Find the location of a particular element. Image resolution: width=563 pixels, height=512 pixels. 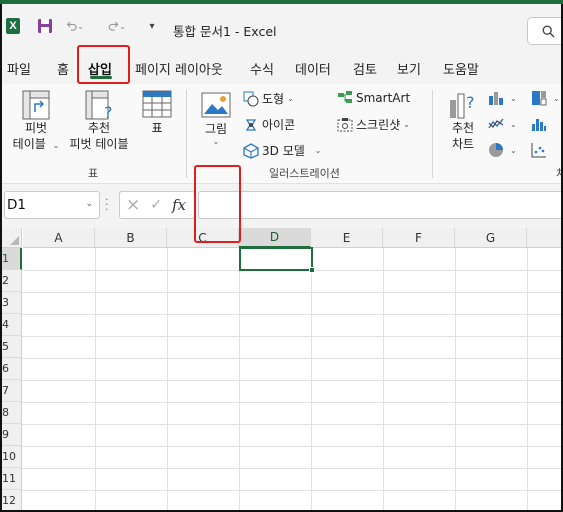

table-button: 표 is located at coordinates (157, 113).